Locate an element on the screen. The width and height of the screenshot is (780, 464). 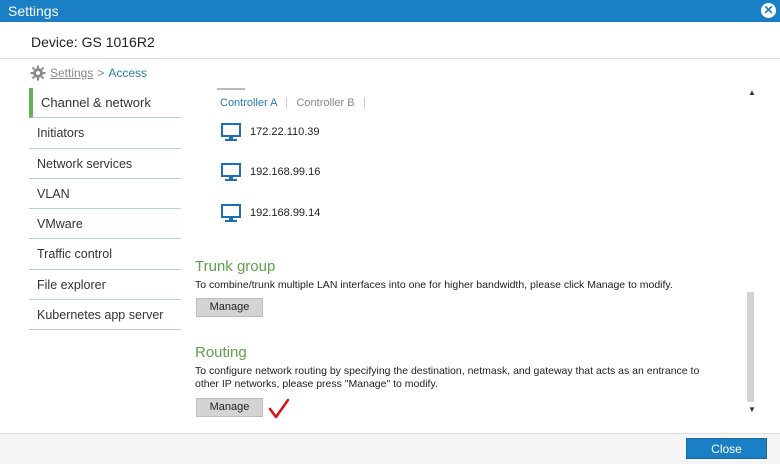
trunk-manage-button: Manage is located at coordinates (229, 307).